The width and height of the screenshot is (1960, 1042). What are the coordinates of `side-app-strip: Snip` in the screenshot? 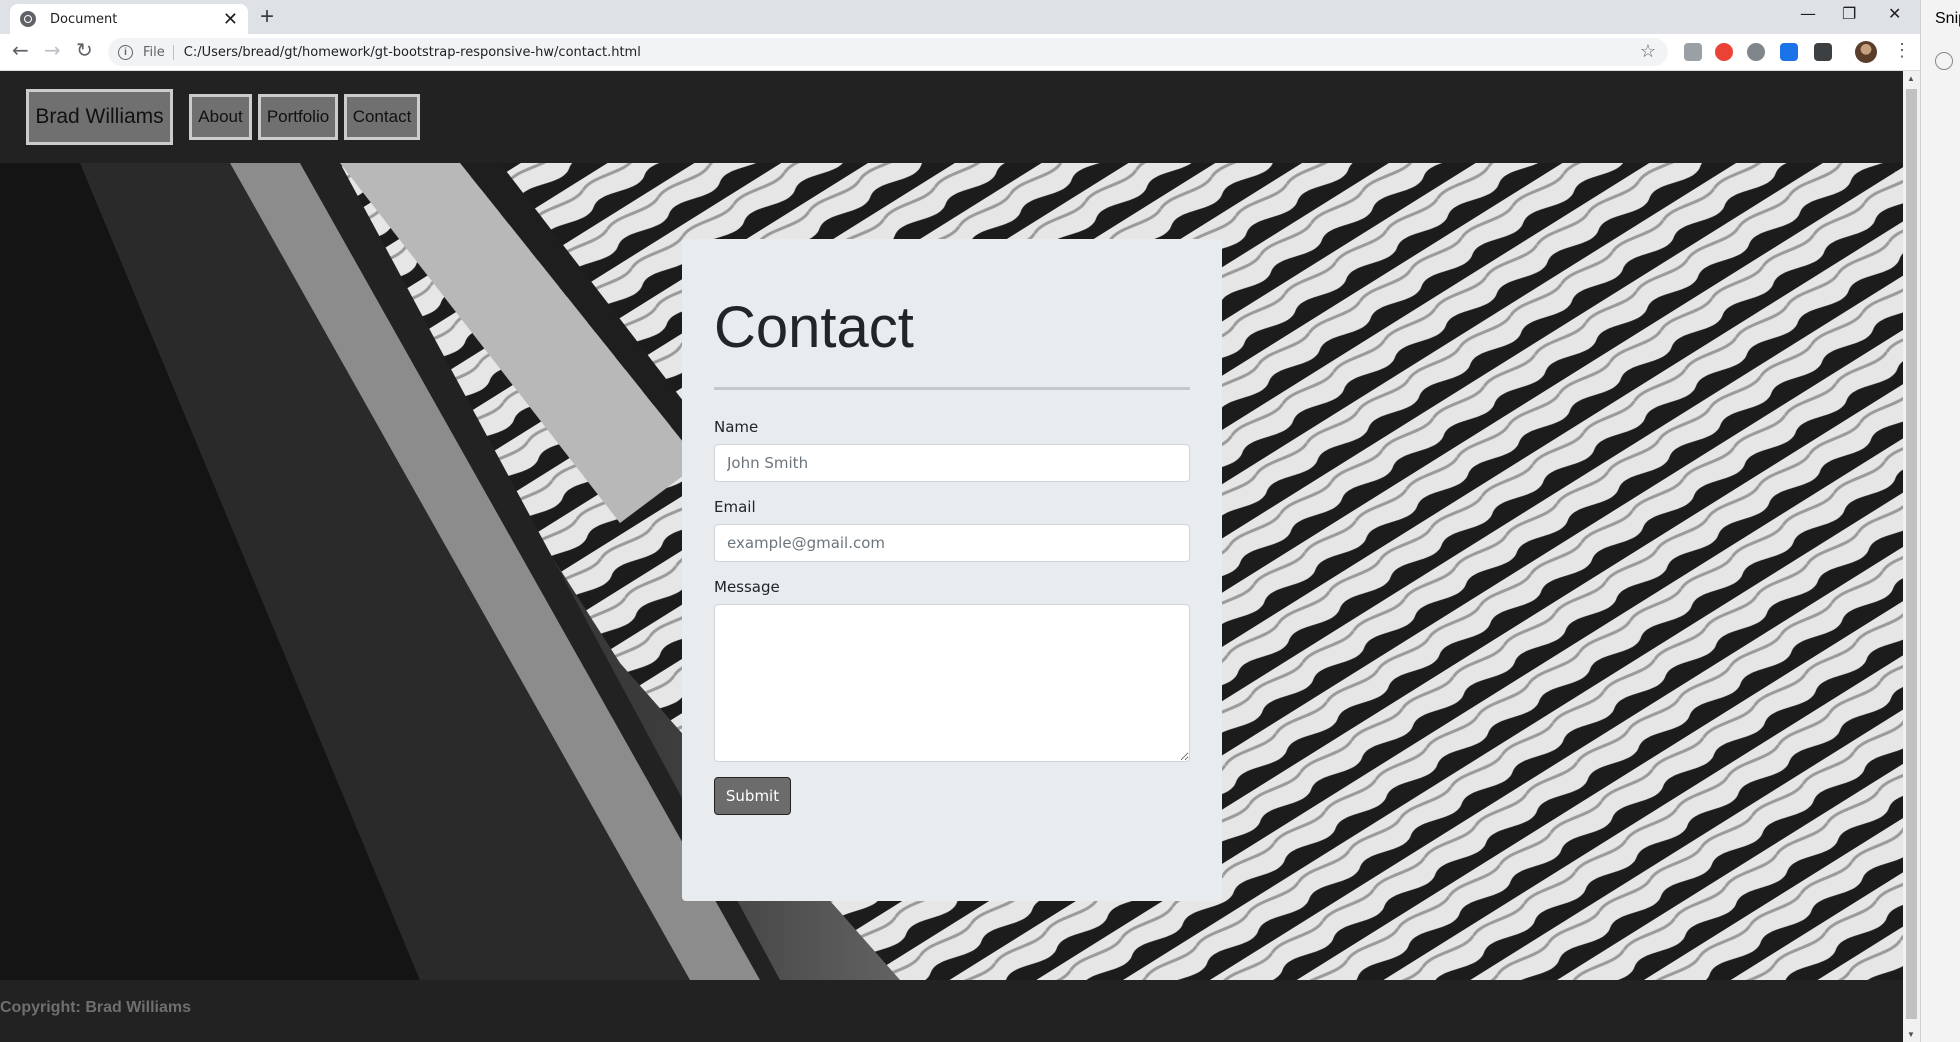 It's located at (1940, 521).